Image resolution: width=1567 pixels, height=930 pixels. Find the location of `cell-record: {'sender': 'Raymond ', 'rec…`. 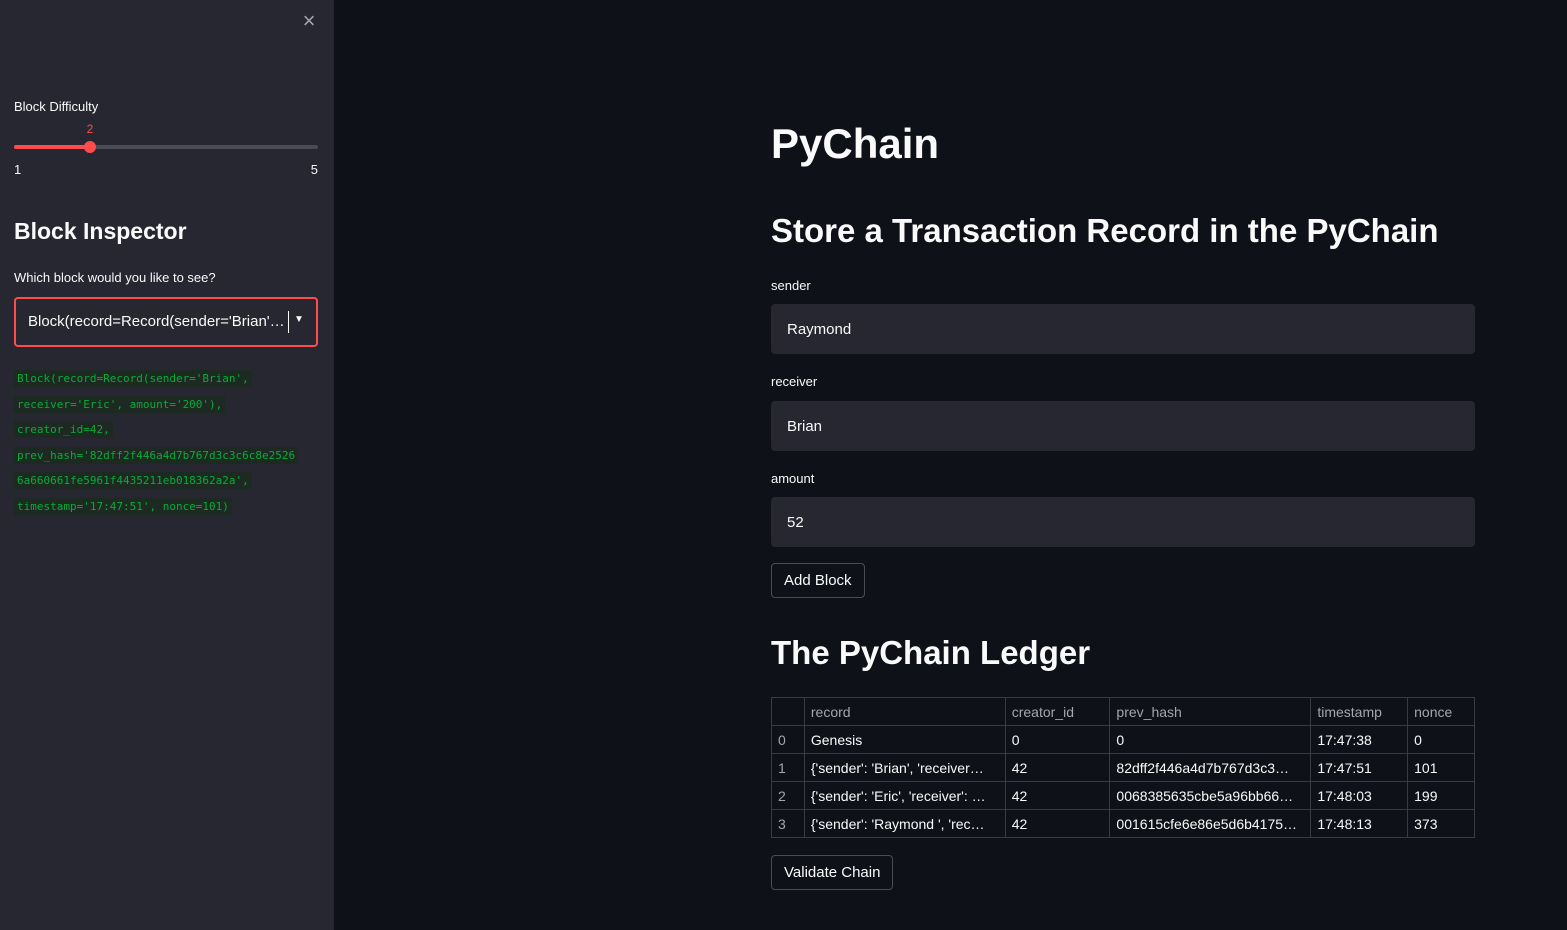

cell-record: {'sender': 'Raymond ', 'rec… is located at coordinates (904, 823).